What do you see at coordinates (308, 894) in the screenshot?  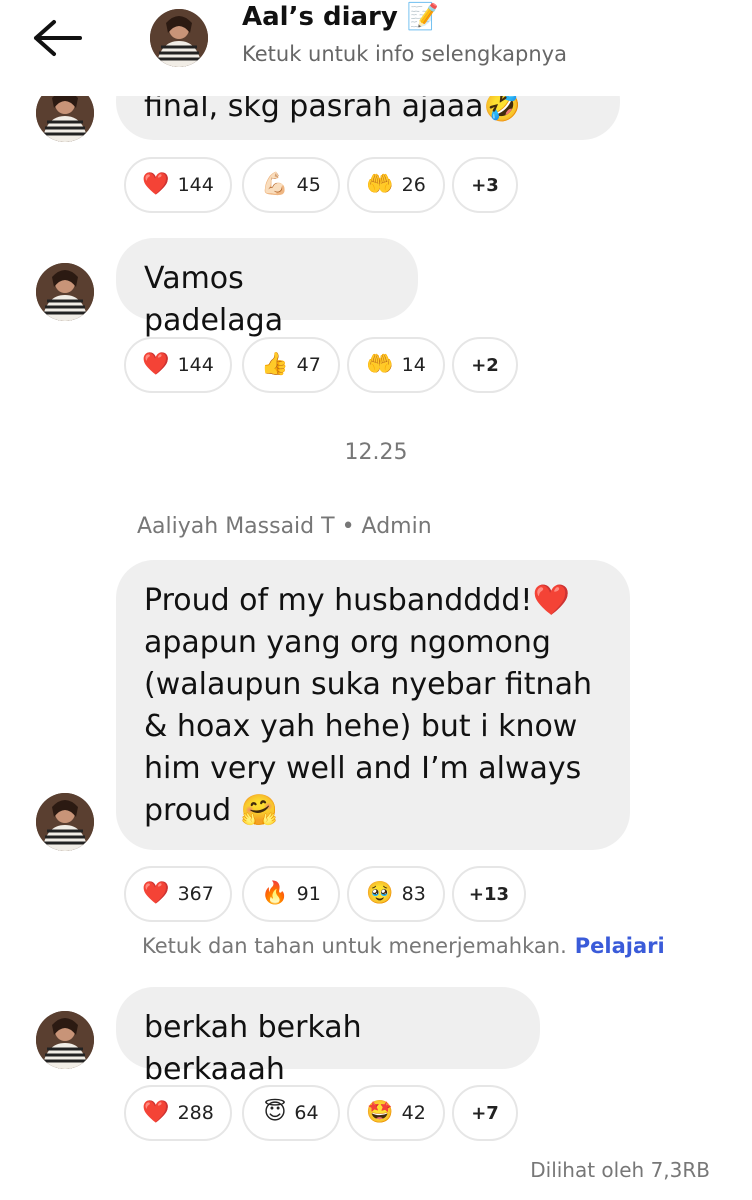 I see `reaction-count: 91` at bounding box center [308, 894].